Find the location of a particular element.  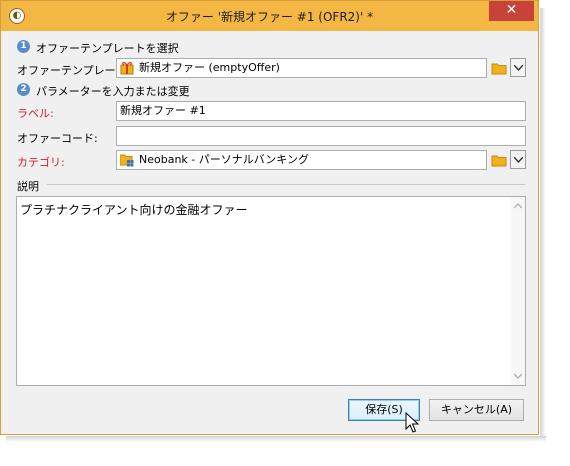

category-value: Neobank - パーソナルバンキング is located at coordinates (224, 159).